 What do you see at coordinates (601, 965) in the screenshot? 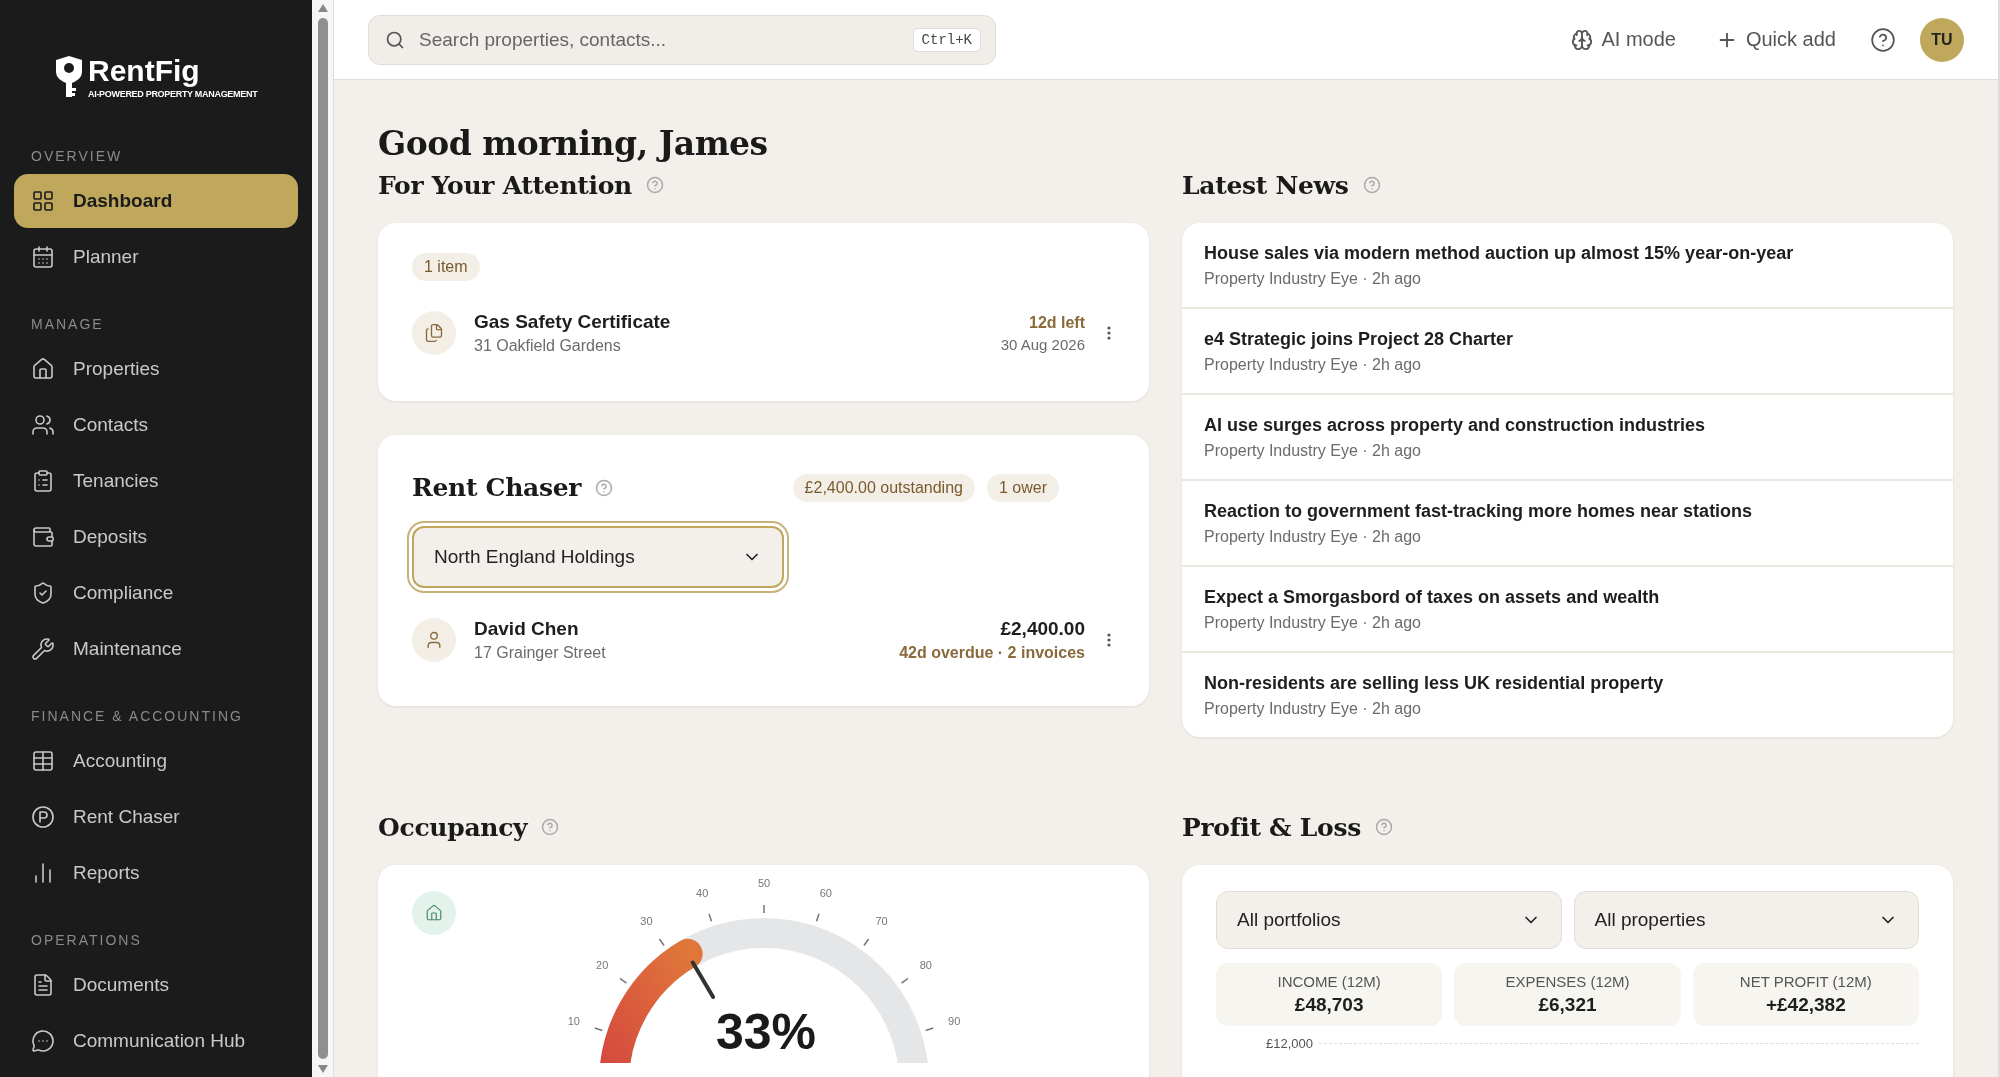
I see `gauge-tick-label: 20` at bounding box center [601, 965].